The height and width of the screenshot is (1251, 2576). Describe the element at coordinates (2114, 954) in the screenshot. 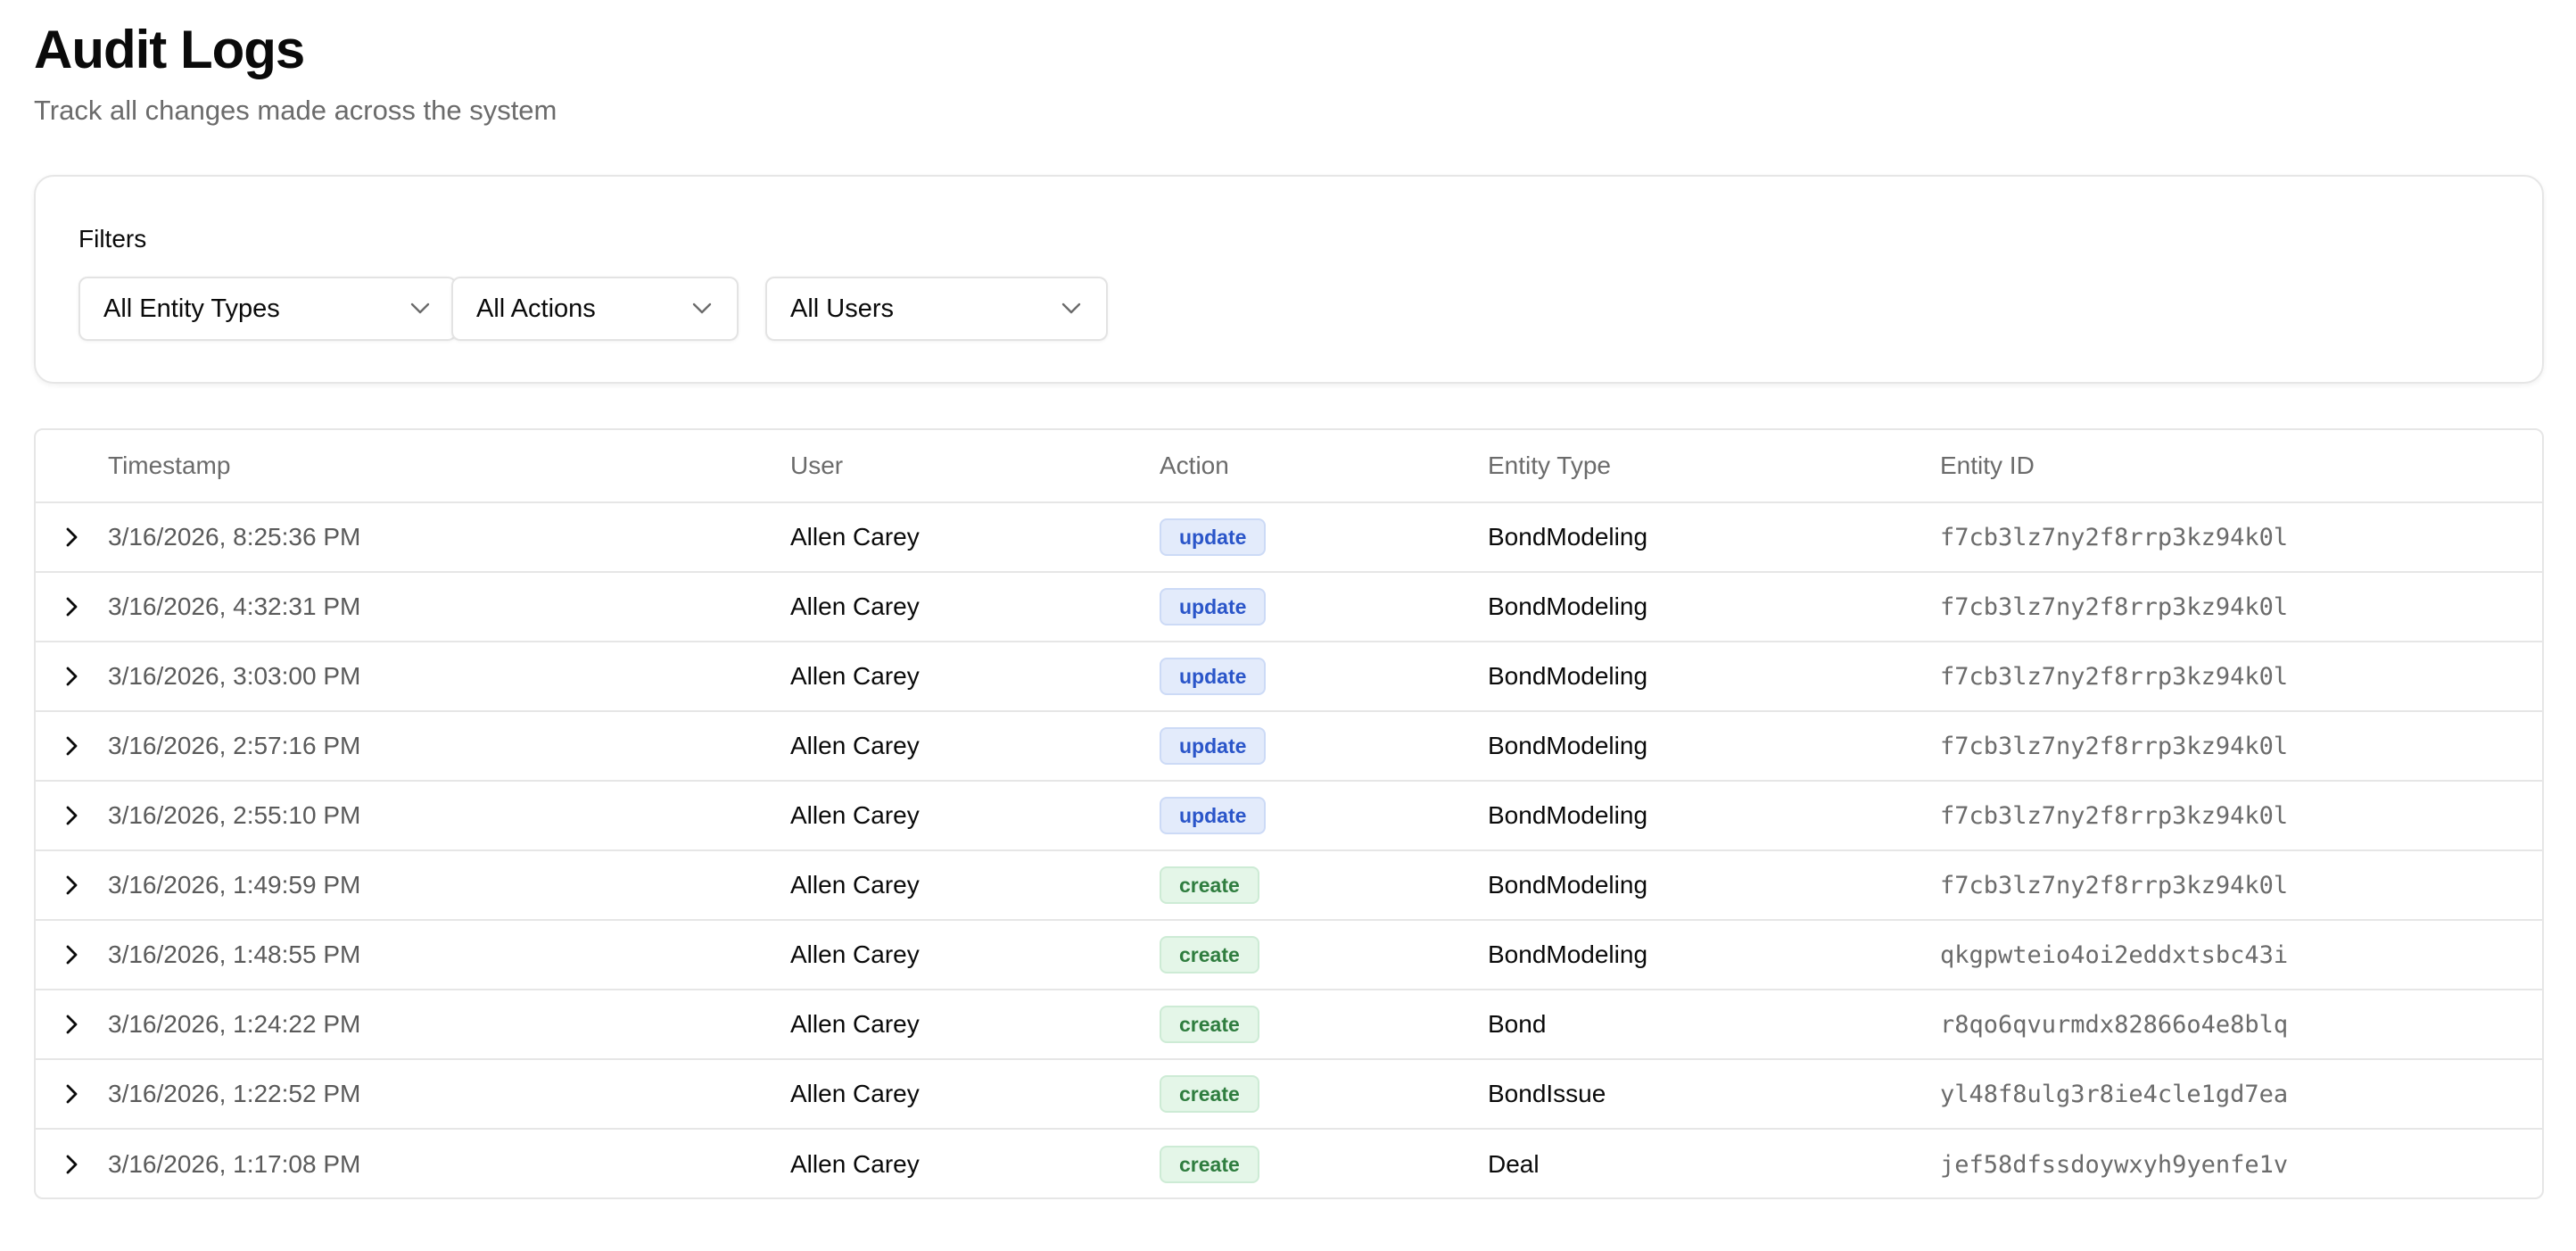

I see `entity-id-cell: qkgpwteio4oi2eddxtsbc43i` at that location.